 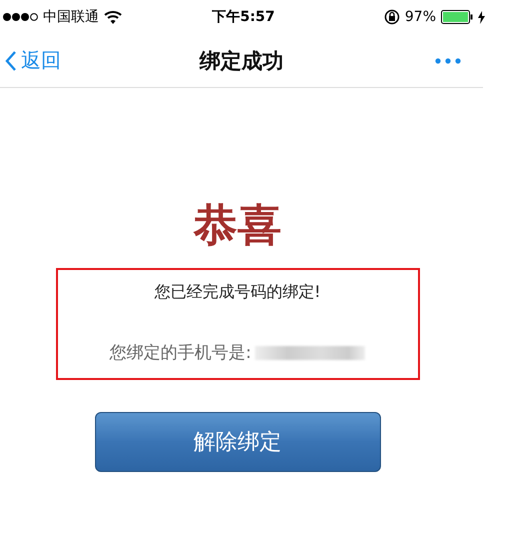 I want to click on bind-complete-message: 您已经完成号码的绑定!, so click(x=237, y=292).